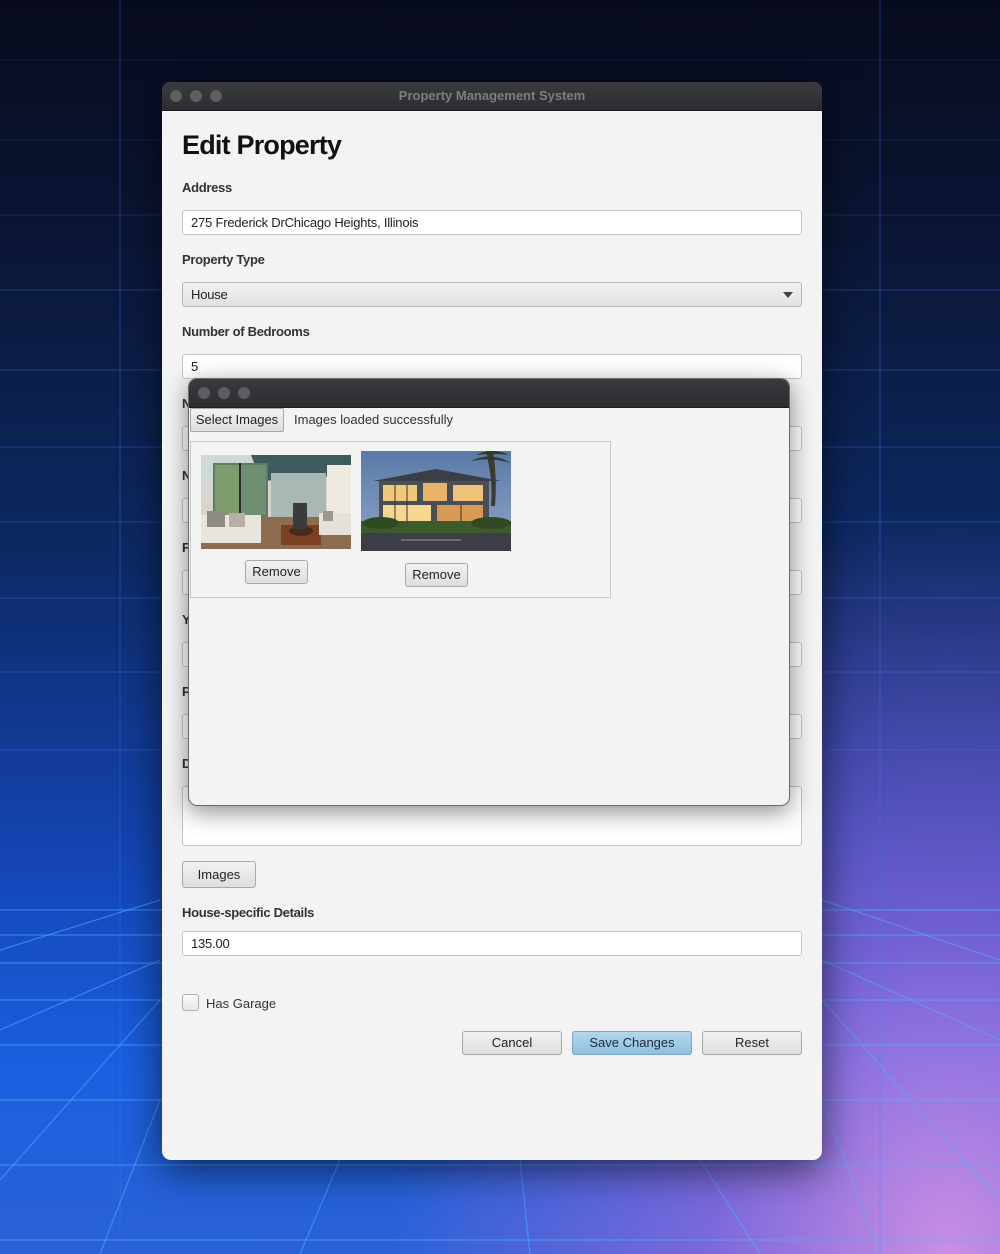 The width and height of the screenshot is (1000, 1254). What do you see at coordinates (276, 502) in the screenshot?
I see `living-room-photo` at bounding box center [276, 502].